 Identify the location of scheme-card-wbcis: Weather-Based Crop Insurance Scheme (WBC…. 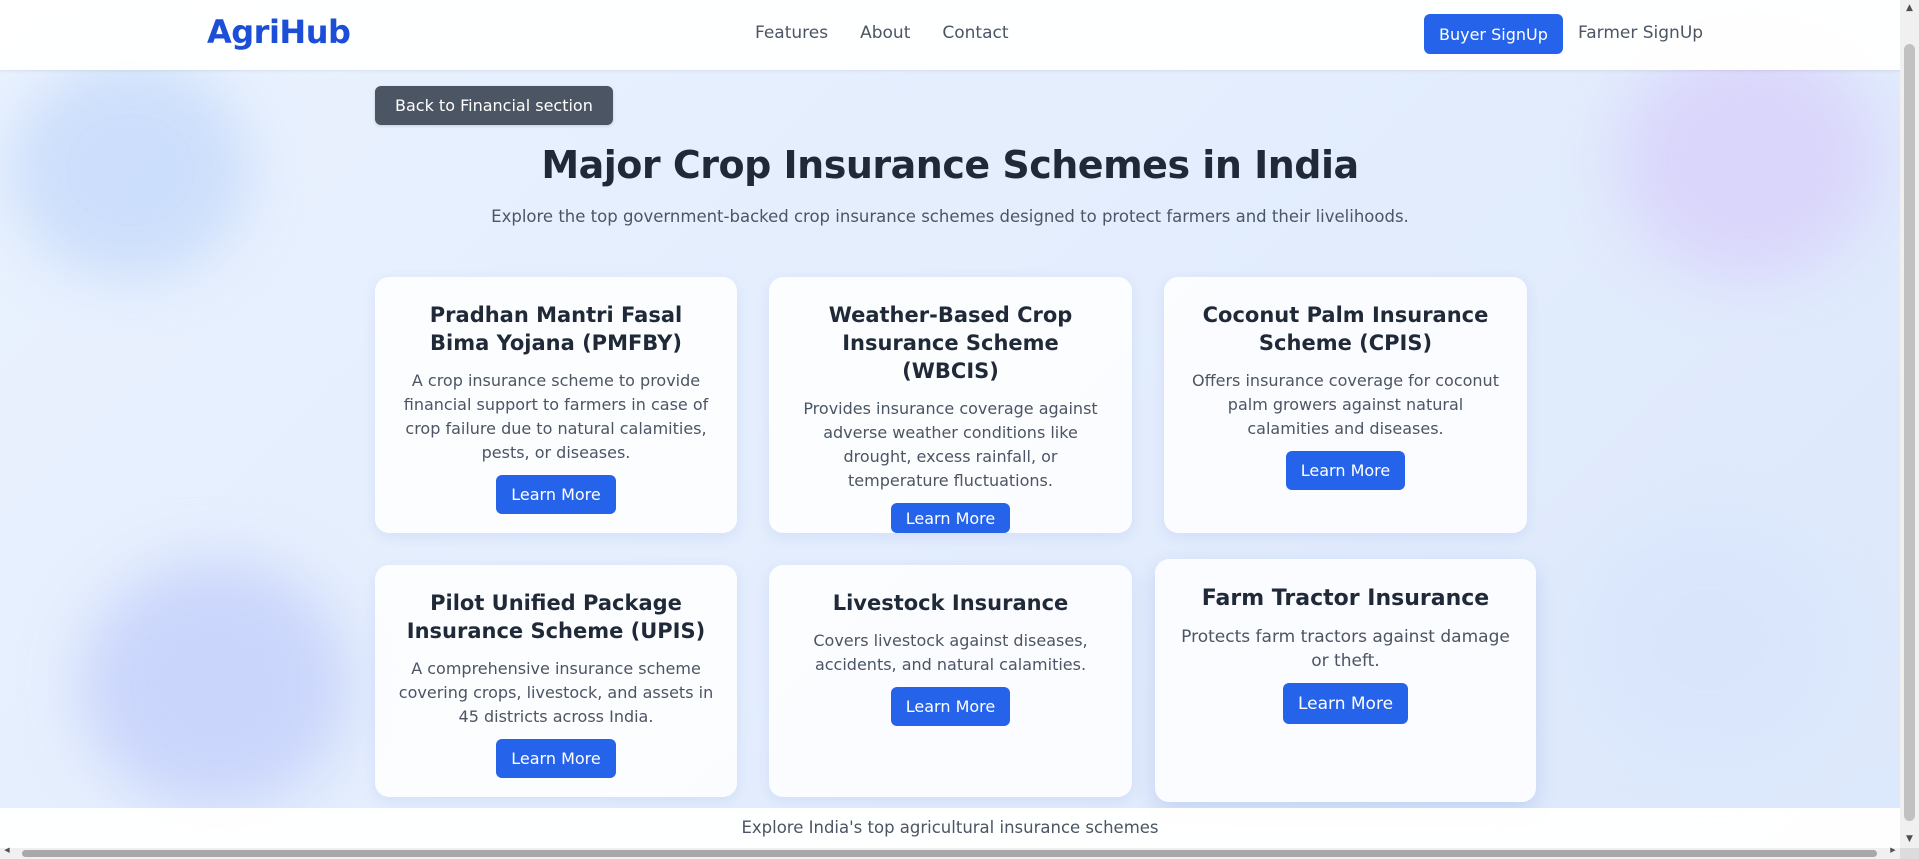
(950, 405).